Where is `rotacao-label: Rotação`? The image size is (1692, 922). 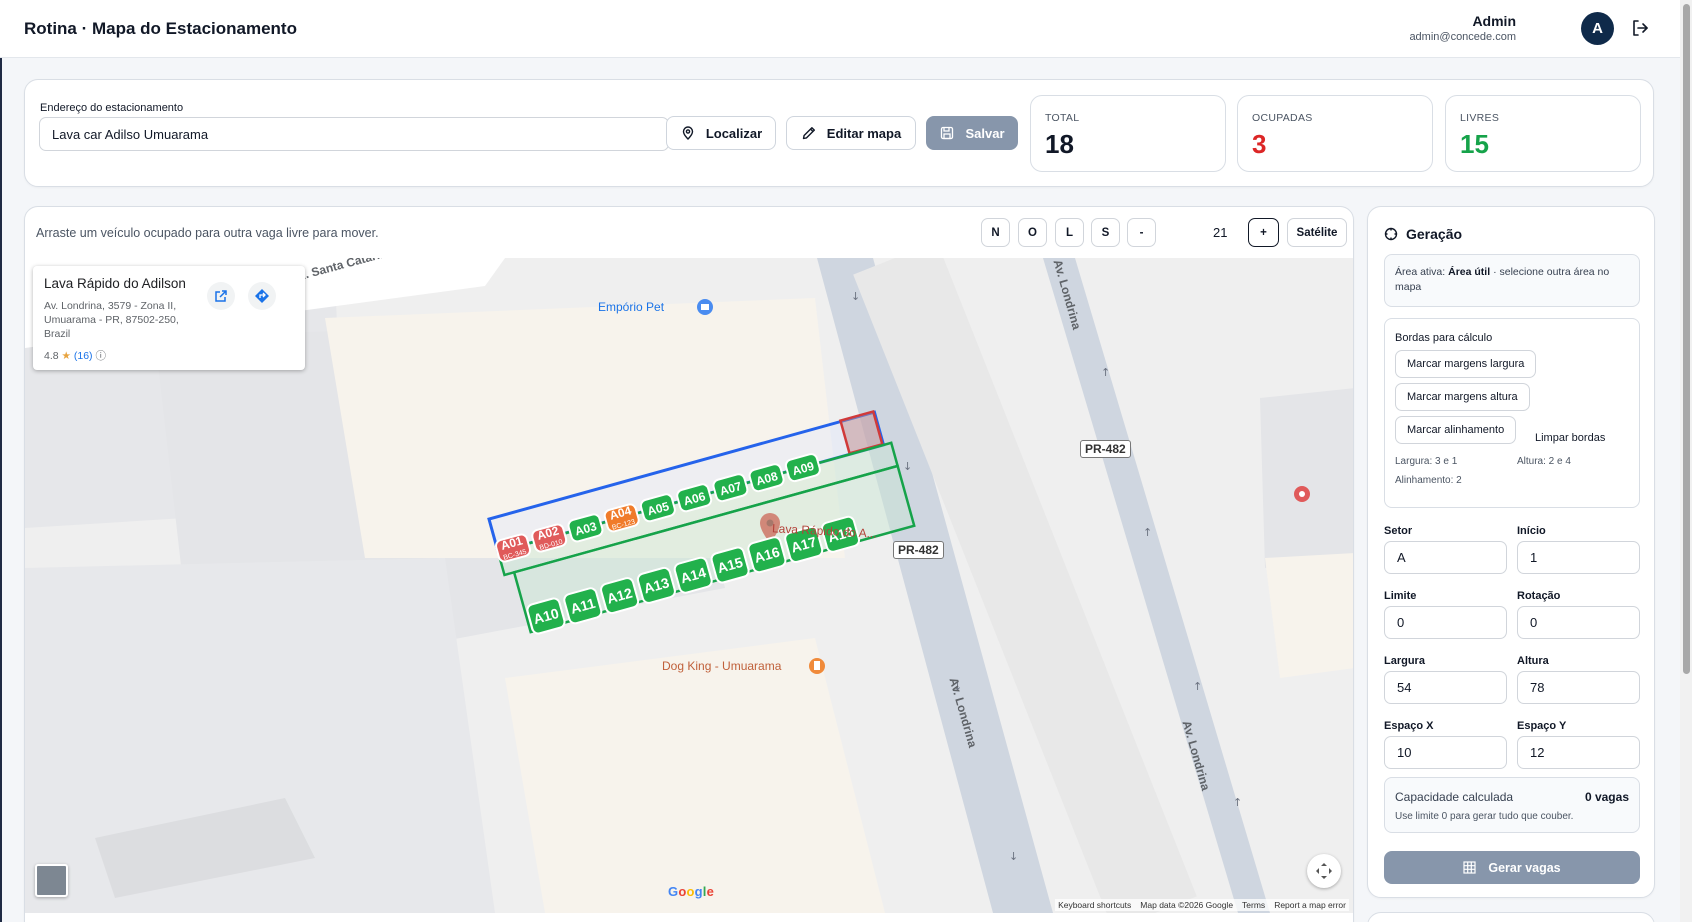
rotacao-label: Rotação is located at coordinates (1539, 596).